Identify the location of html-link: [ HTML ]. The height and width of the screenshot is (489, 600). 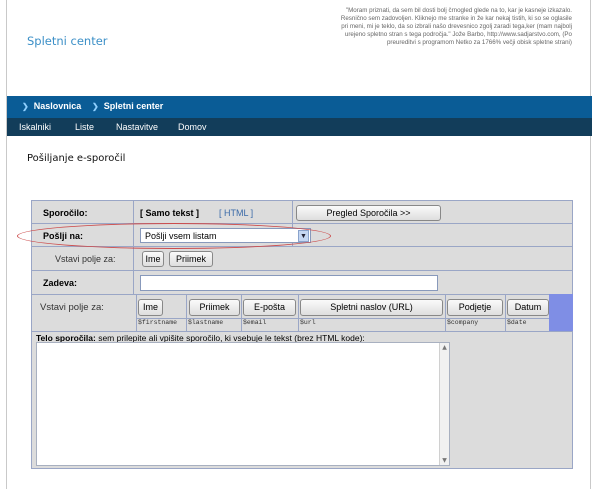
(236, 213).